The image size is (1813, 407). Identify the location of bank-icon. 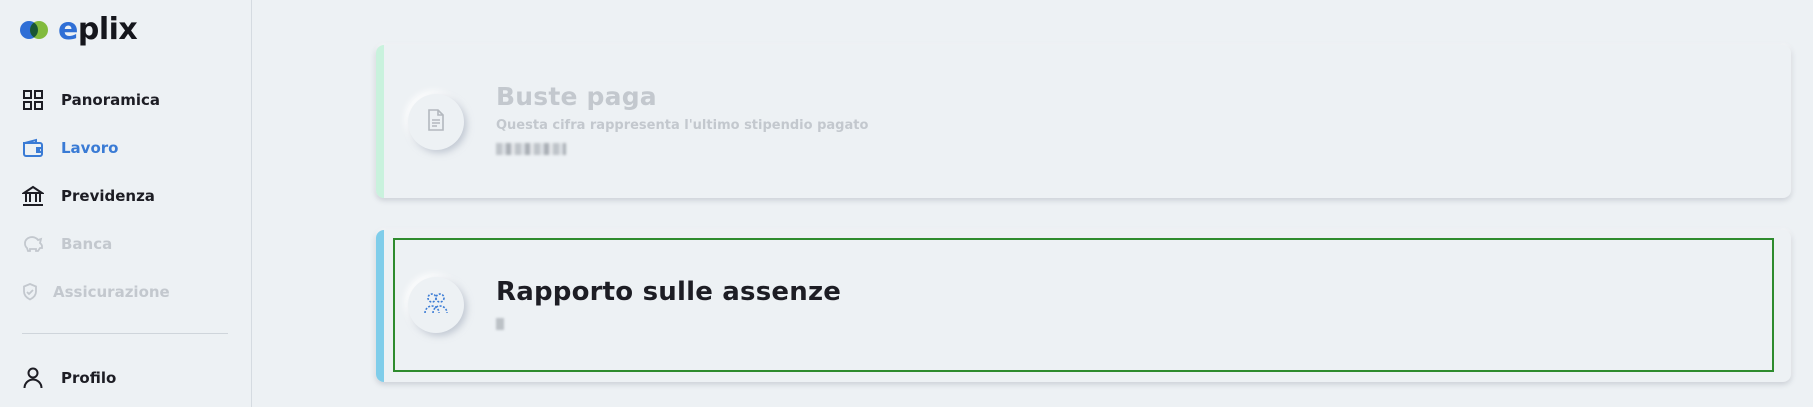
(33, 196).